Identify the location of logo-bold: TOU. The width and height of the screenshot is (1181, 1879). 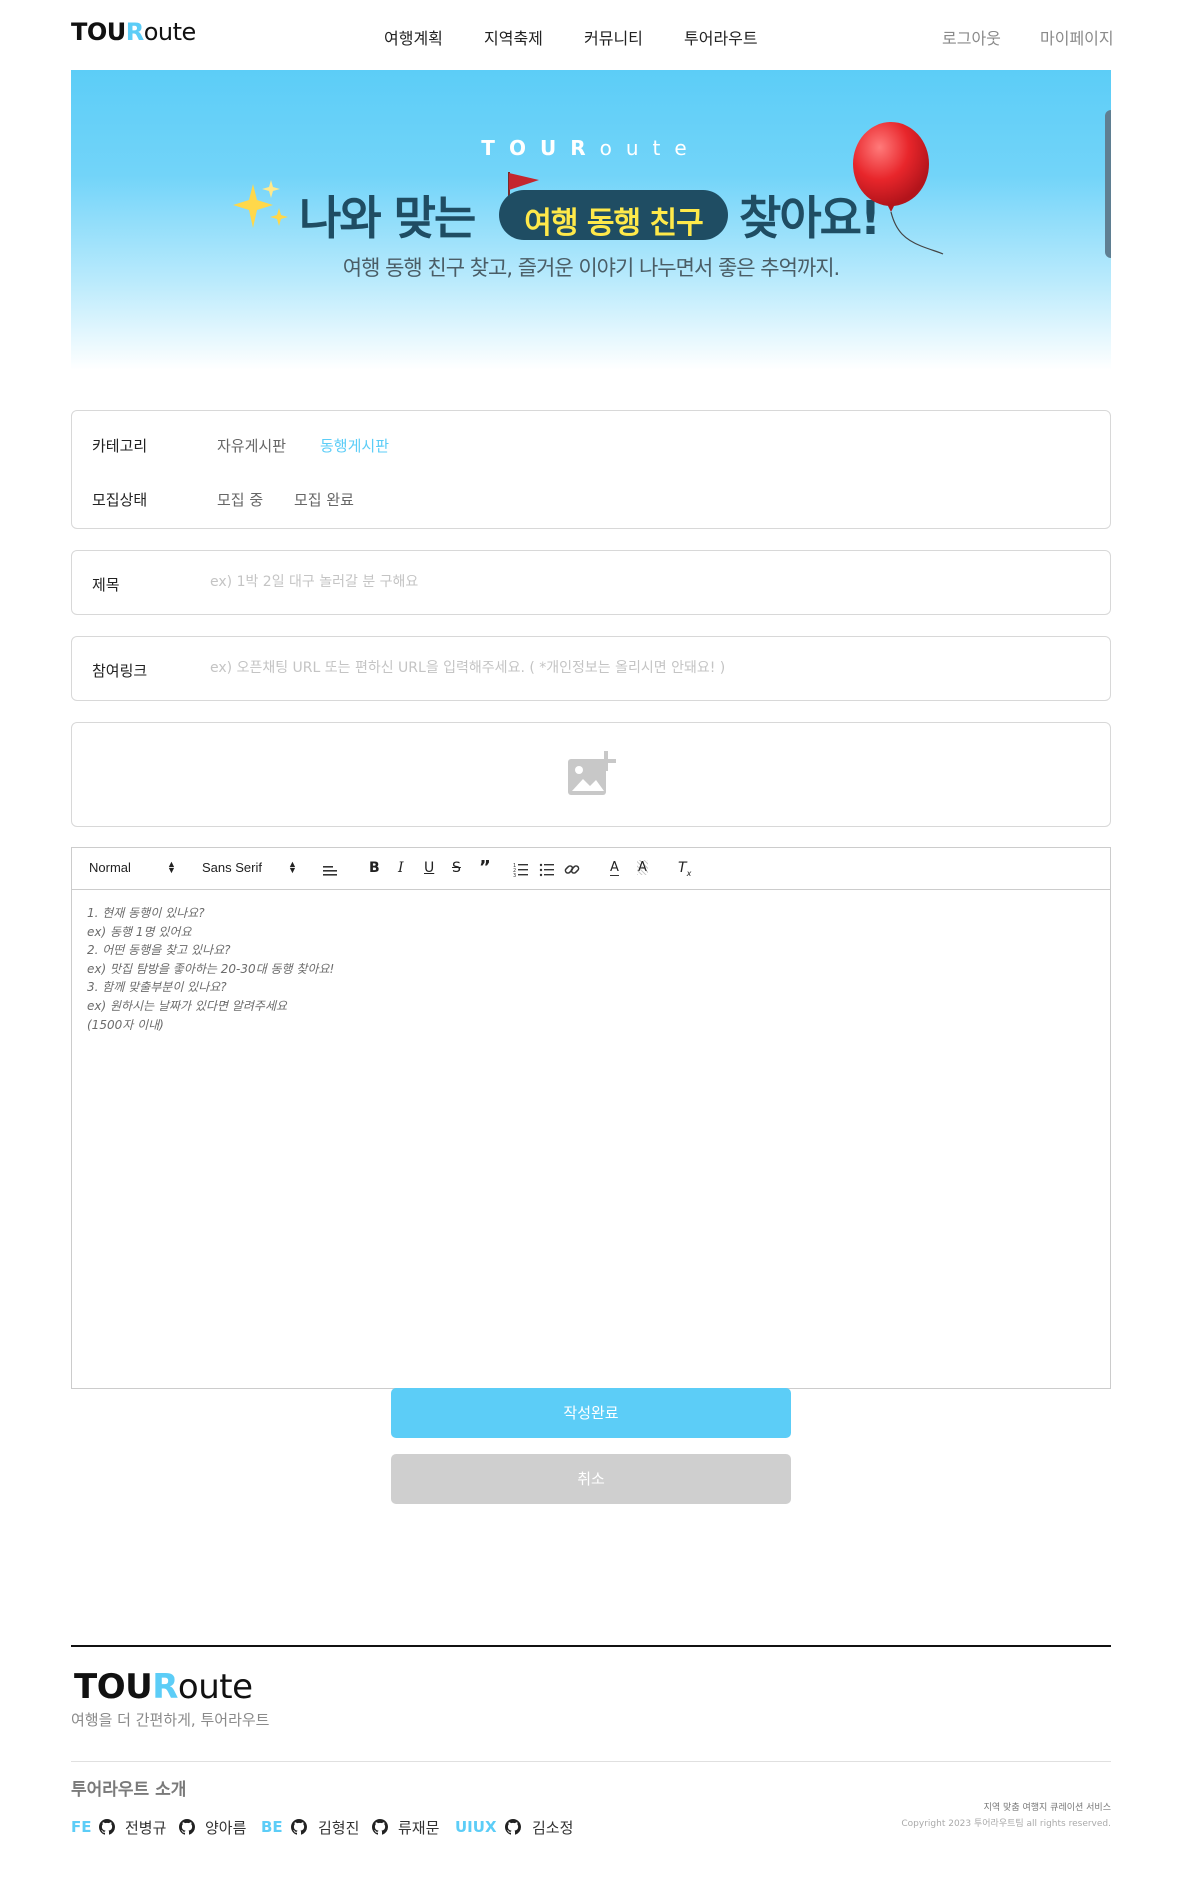
(98, 32).